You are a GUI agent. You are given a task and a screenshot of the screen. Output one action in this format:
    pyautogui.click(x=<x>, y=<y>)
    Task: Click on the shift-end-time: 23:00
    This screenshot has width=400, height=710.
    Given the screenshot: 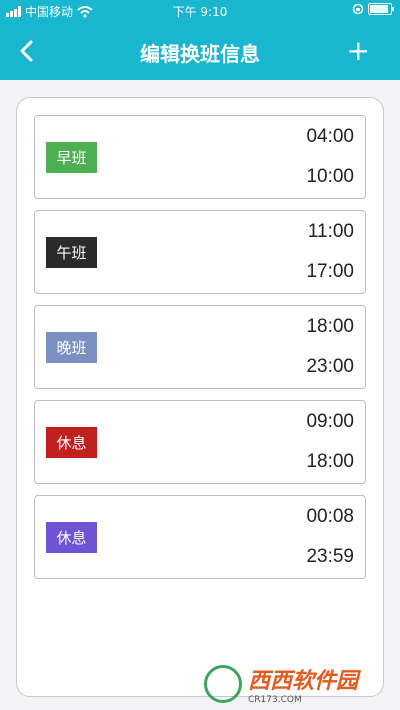 What is the action you would take?
    pyautogui.click(x=330, y=366)
    